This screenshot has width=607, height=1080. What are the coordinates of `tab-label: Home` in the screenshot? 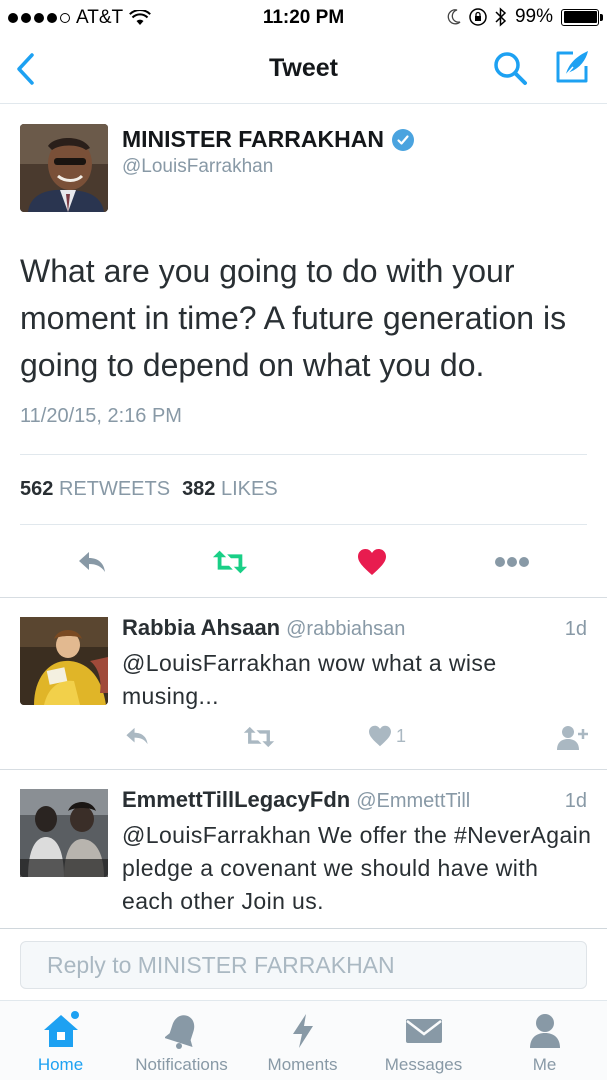 It's located at (60, 1064).